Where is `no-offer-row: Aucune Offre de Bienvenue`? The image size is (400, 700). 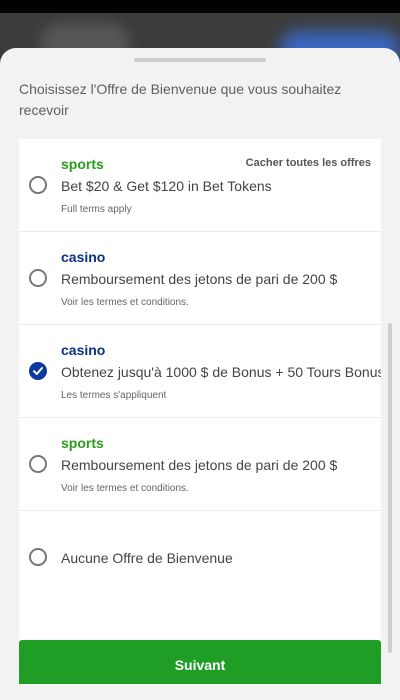 no-offer-row: Aucune Offre de Bienvenue is located at coordinates (200, 557).